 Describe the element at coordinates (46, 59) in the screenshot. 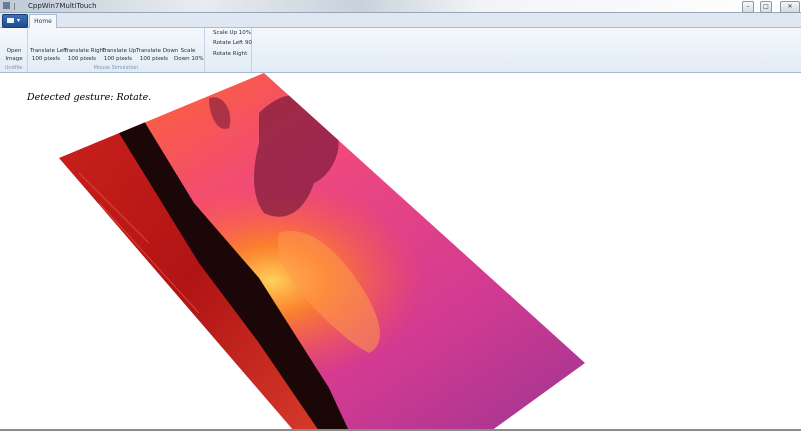

I see `translate-left-label-2: 100 pixels` at that location.